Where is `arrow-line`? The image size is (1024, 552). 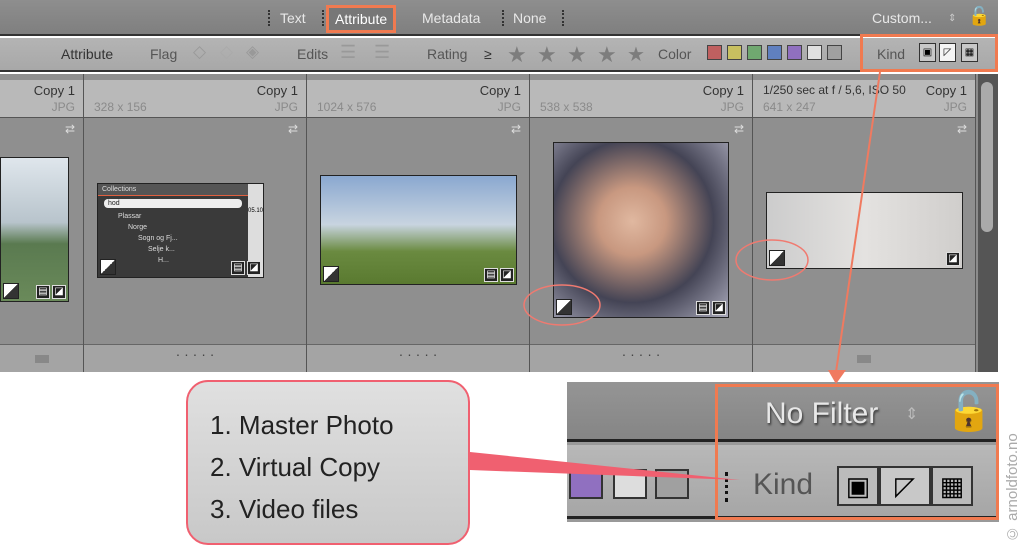
arrow-line is located at coordinates (858, 222).